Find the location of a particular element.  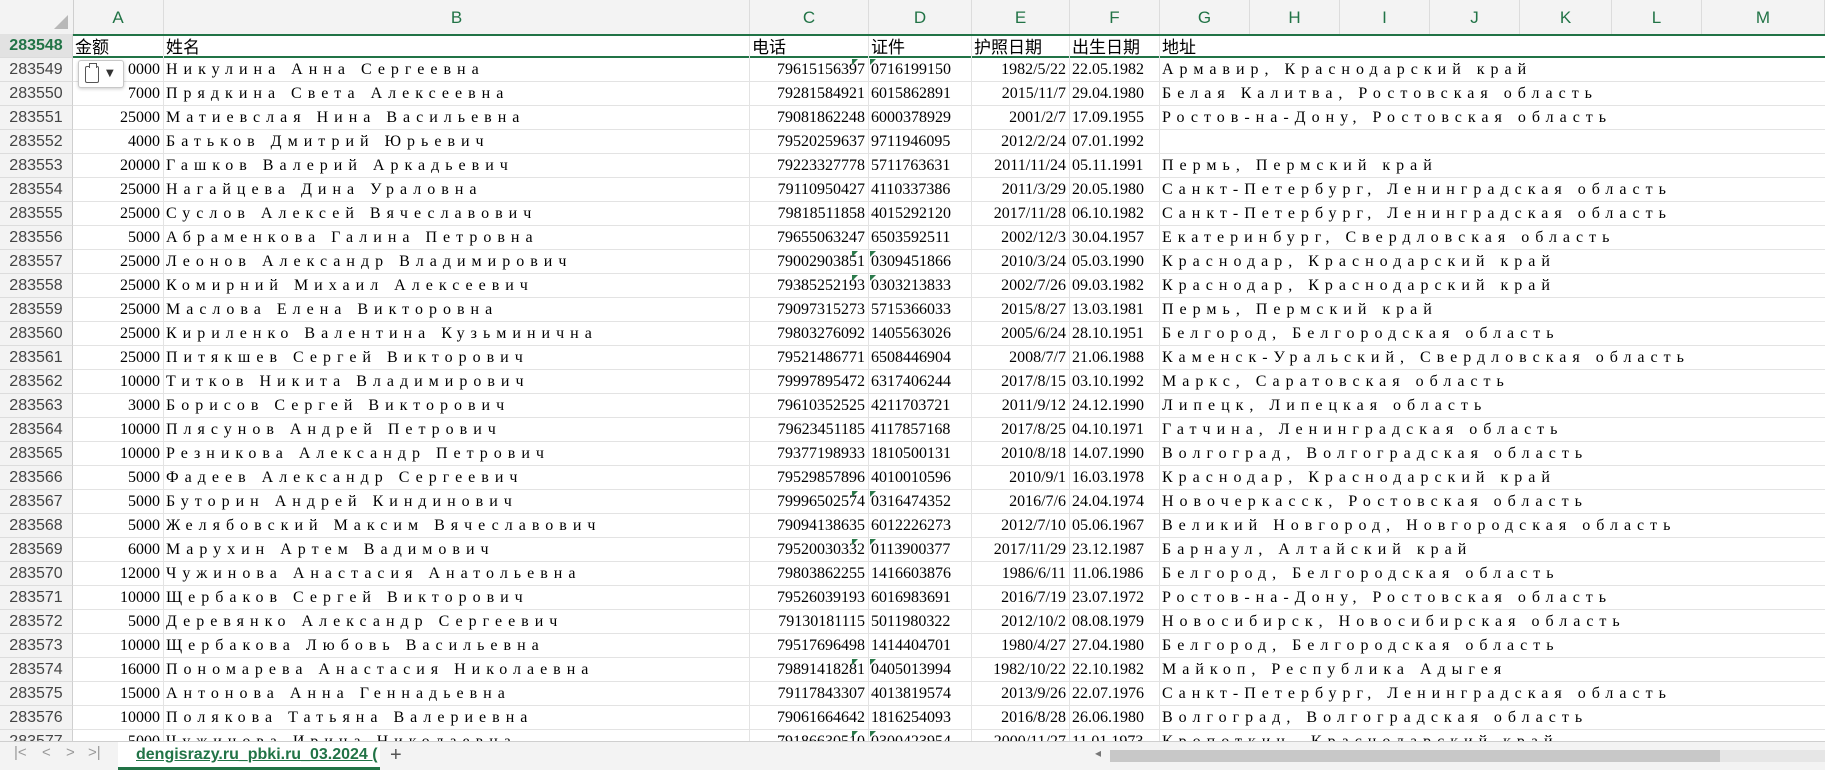

cell-birth: 23.07.1972 is located at coordinates (1115, 597).